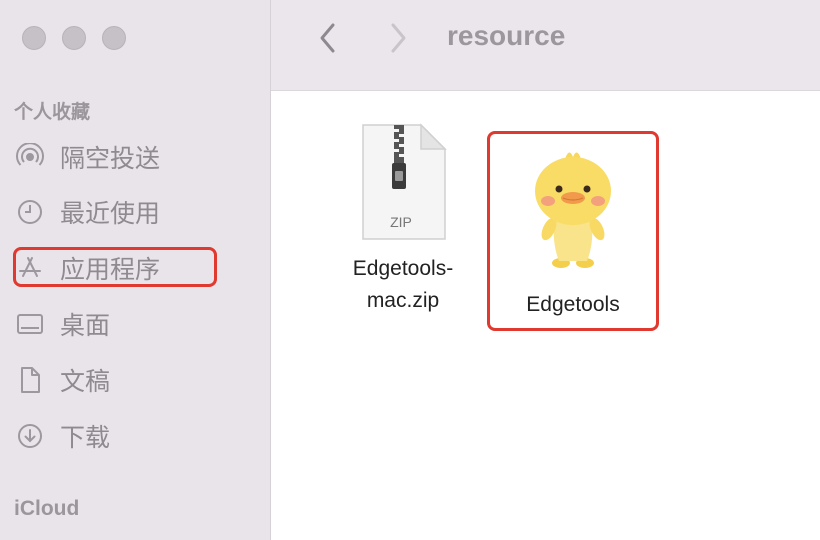 The image size is (820, 540). I want to click on back-button, so click(328, 38).